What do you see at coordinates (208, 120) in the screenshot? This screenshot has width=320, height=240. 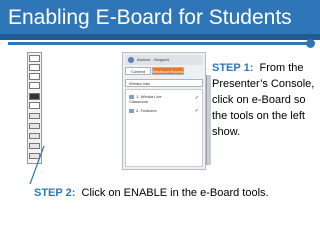 I see `console-scrollbar` at bounding box center [208, 120].